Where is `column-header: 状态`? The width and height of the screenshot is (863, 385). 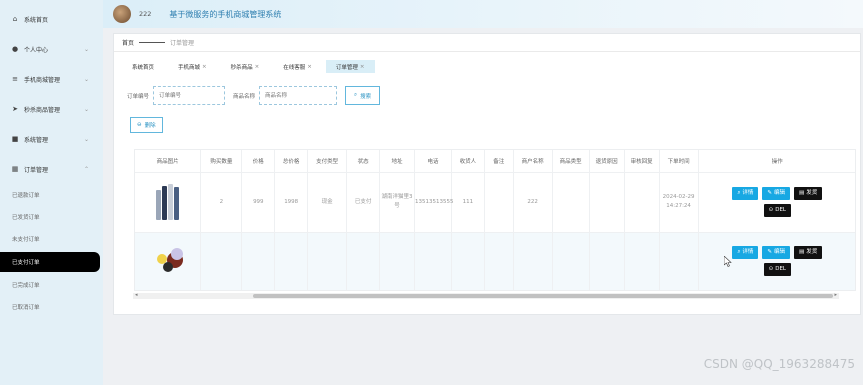 column-header: 状态 is located at coordinates (363, 161).